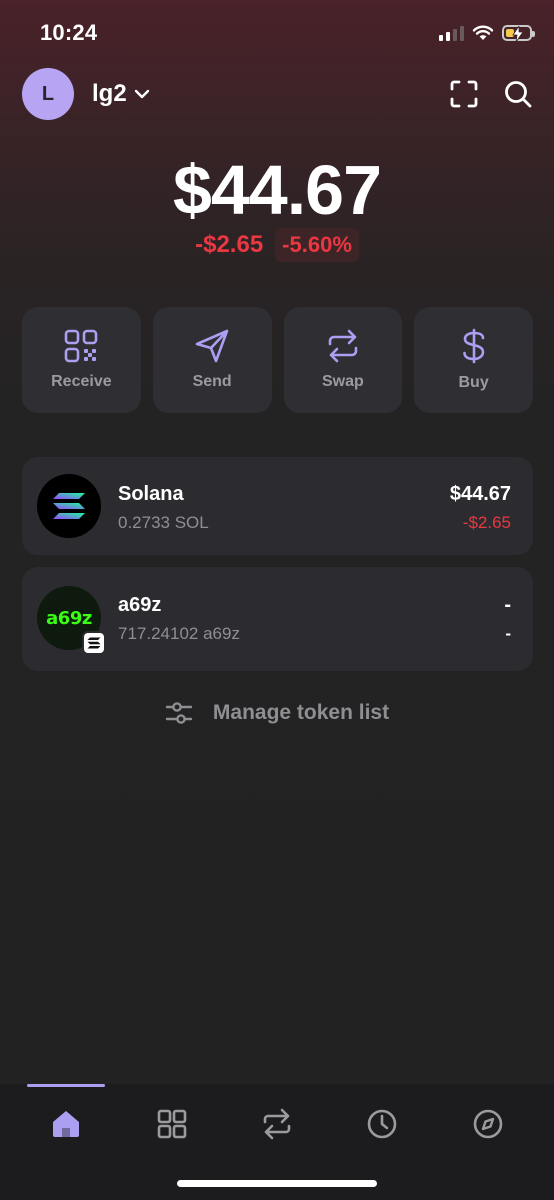 The width and height of the screenshot is (554, 1200). Describe the element at coordinates (473, 382) in the screenshot. I see `buy-label: Buy` at that location.